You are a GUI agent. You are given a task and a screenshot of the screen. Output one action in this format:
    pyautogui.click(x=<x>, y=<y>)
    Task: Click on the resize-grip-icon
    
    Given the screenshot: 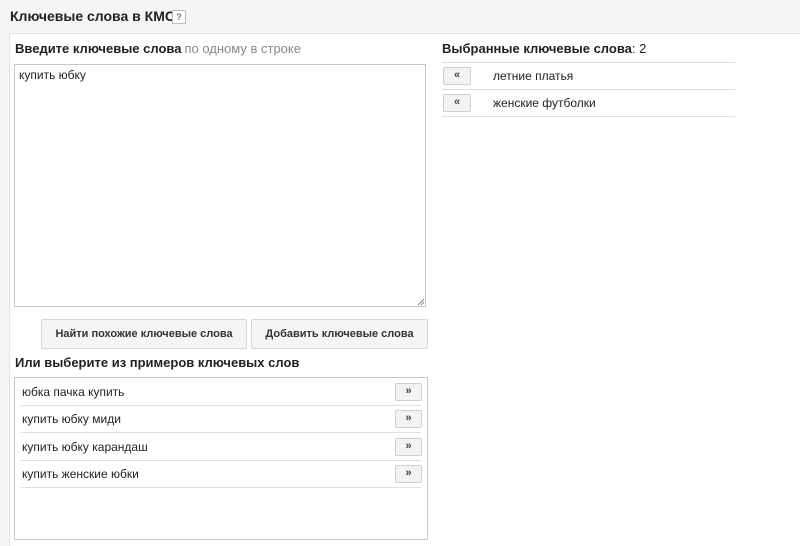 What is the action you would take?
    pyautogui.click(x=420, y=301)
    